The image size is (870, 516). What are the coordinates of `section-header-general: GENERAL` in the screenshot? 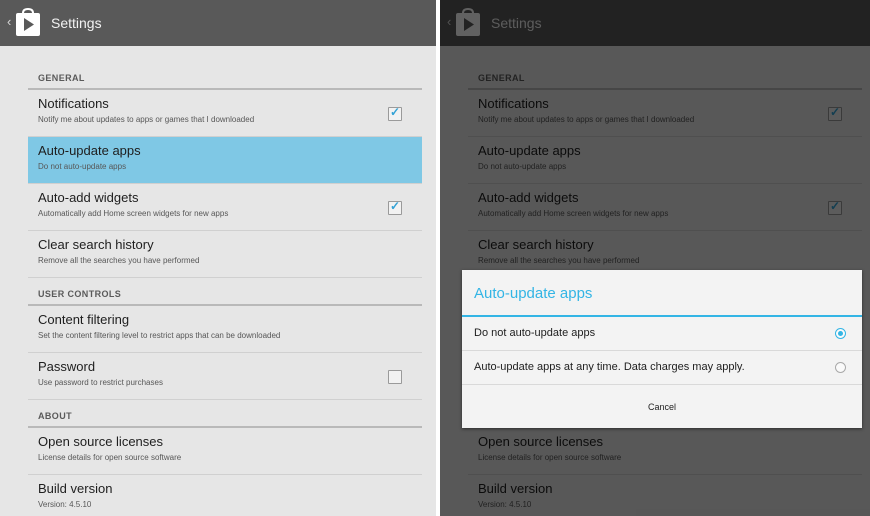 It's located at (225, 76).